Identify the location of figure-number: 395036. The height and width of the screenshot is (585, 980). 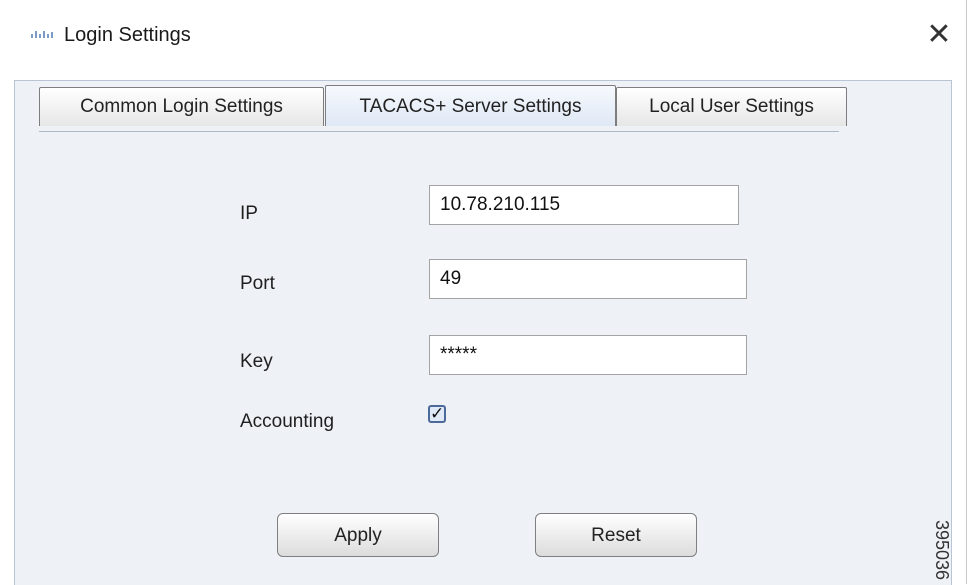
(942, 550).